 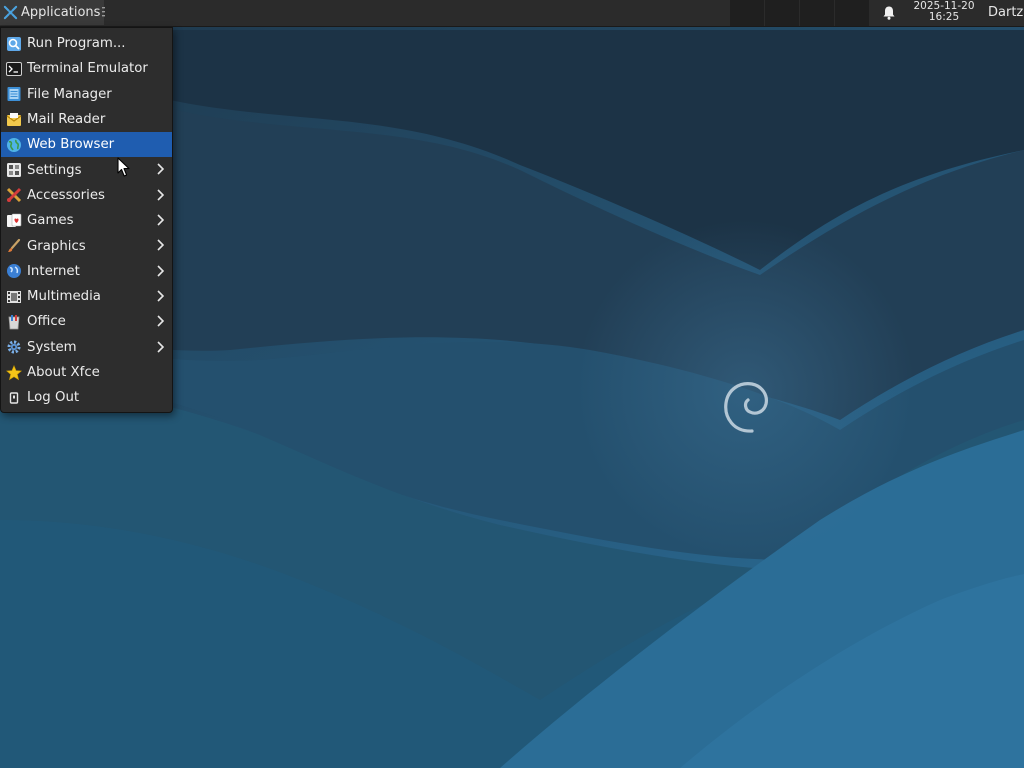 What do you see at coordinates (54, 170) in the screenshot?
I see `menu-item-label: Settings` at bounding box center [54, 170].